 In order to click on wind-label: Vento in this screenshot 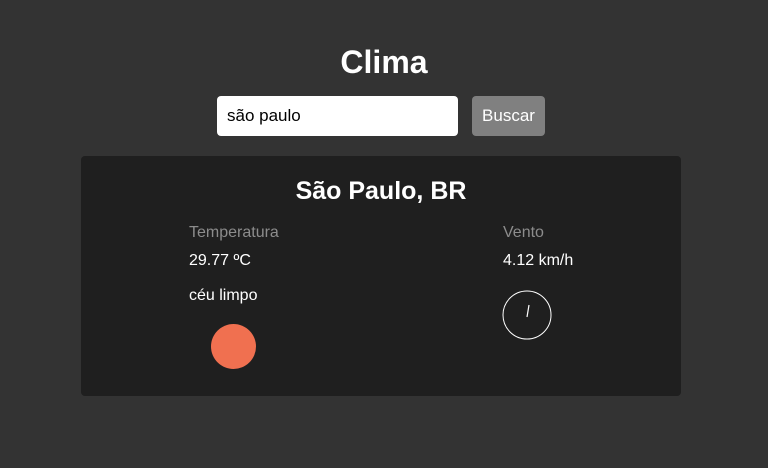, I will do `click(523, 232)`.